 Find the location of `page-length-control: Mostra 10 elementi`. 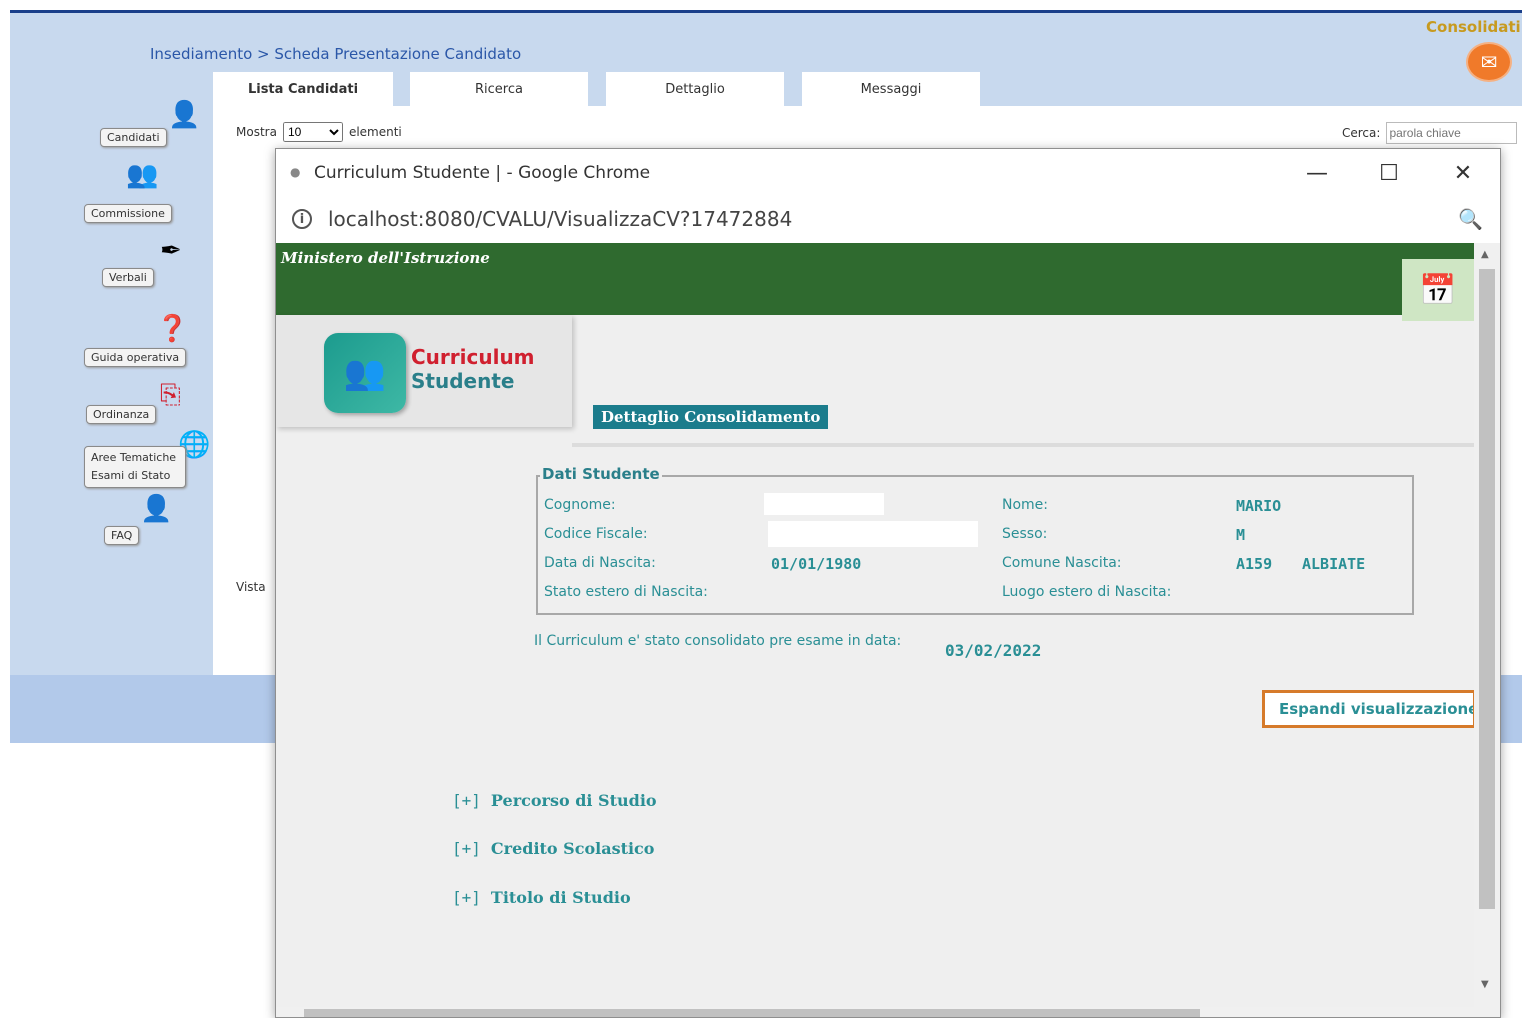

page-length-control: Mostra 10 elementi is located at coordinates (319, 132).